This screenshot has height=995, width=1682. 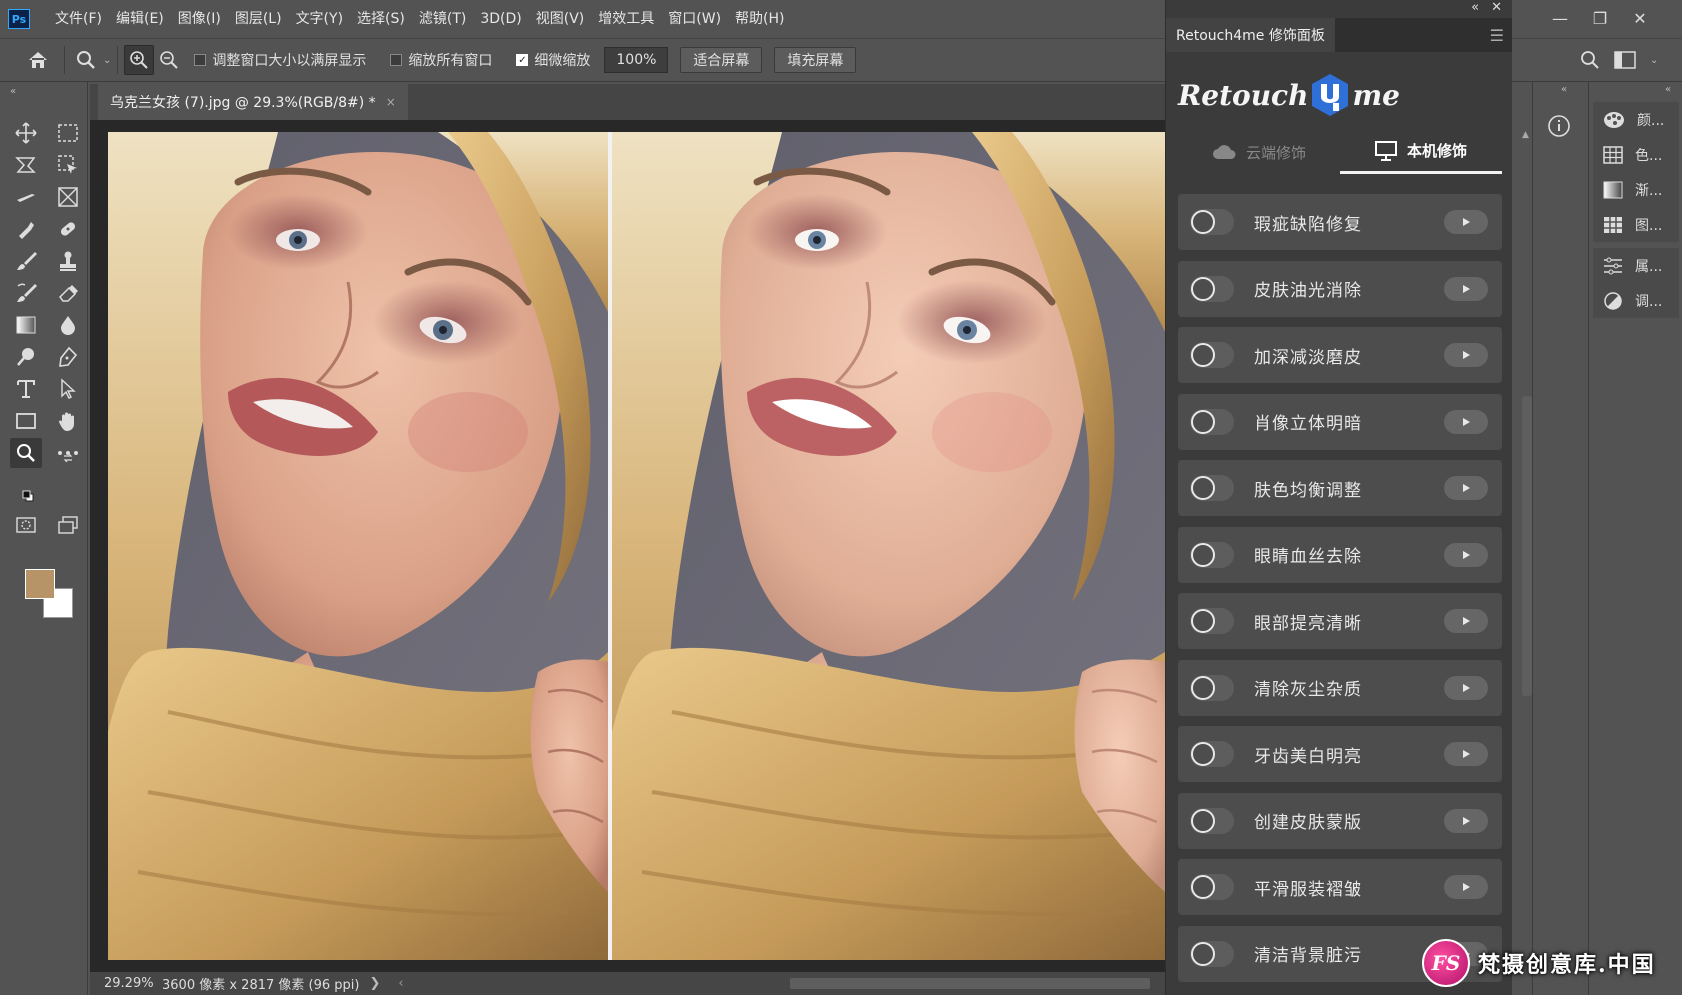 I want to click on default-colors-icon, so click(x=28, y=496).